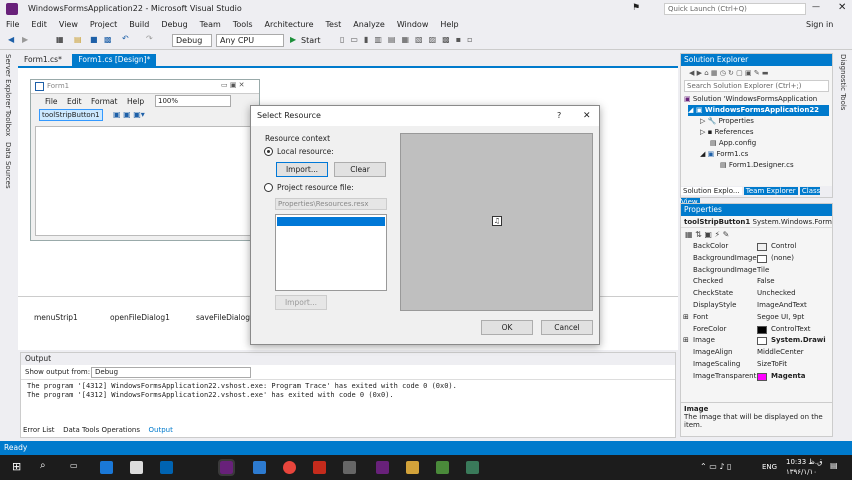 This screenshot has height=480, width=852. I want to click on menu-project: Project, so click(103, 25).